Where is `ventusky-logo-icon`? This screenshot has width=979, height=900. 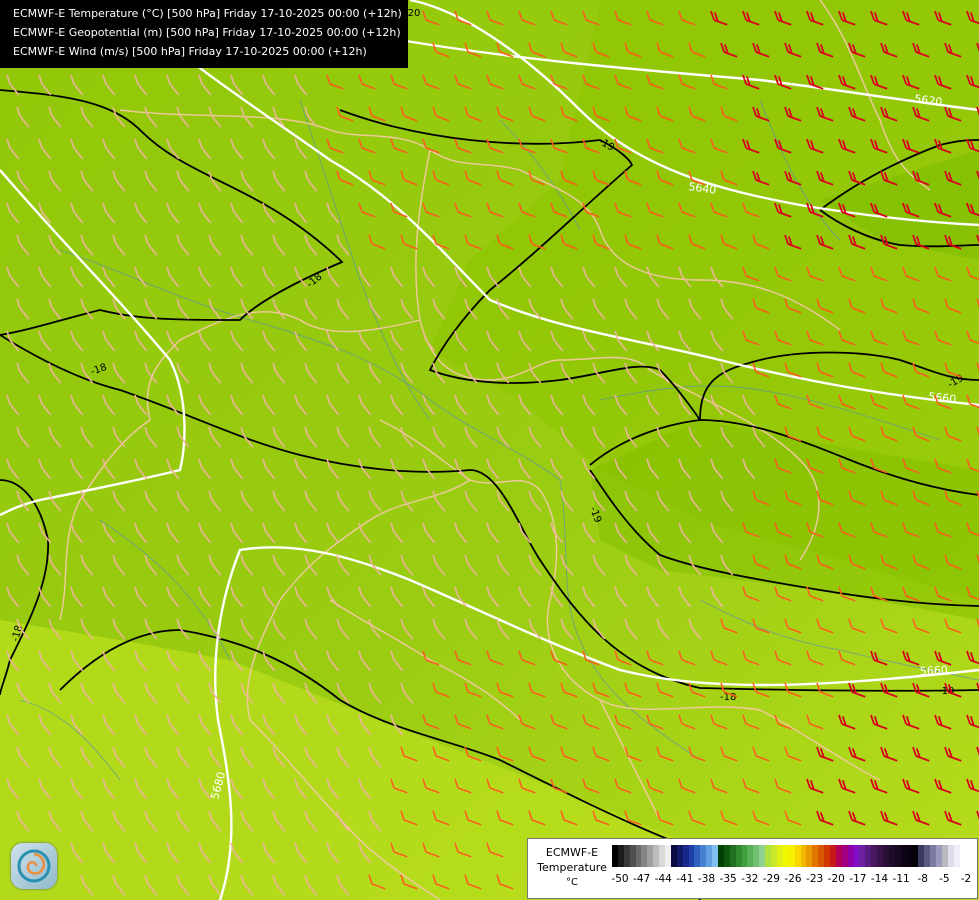
ventusky-logo-icon is located at coordinates (34, 866).